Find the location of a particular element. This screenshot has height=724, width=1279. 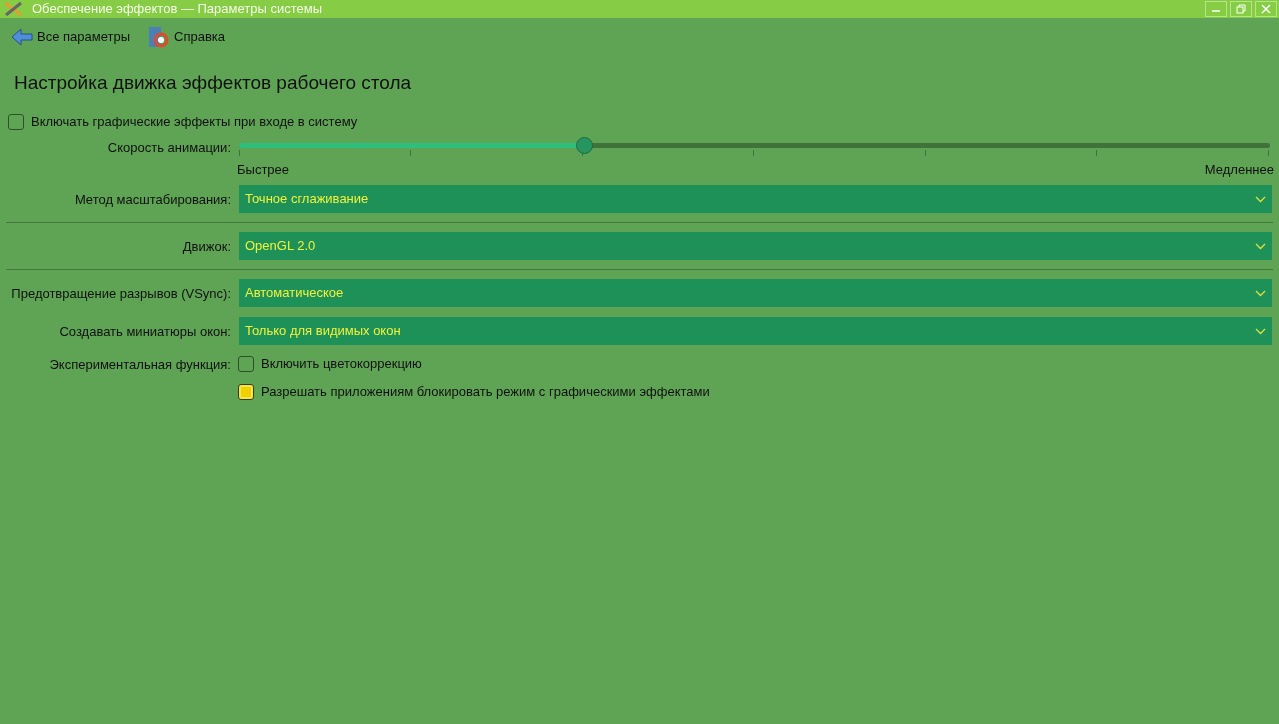

dropdown: Точное сглаживание is located at coordinates (755, 199).